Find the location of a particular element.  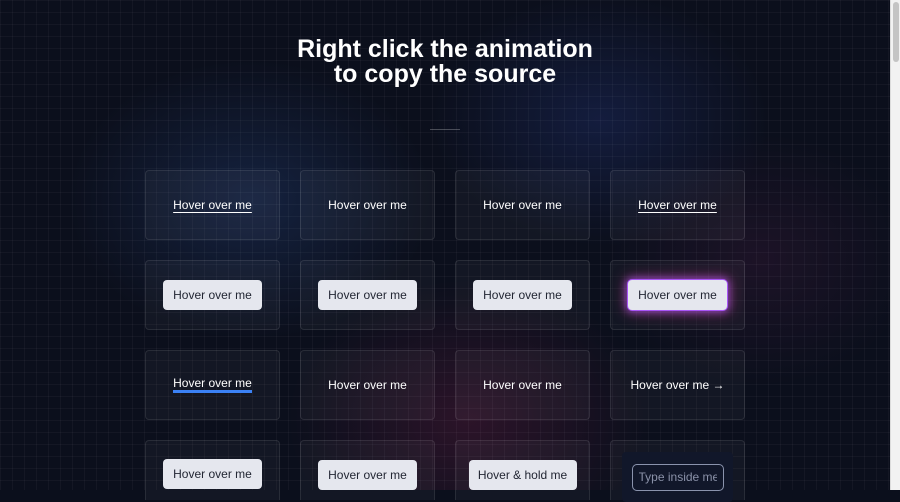

arrow-link-demo: Hover over me → is located at coordinates (677, 385).